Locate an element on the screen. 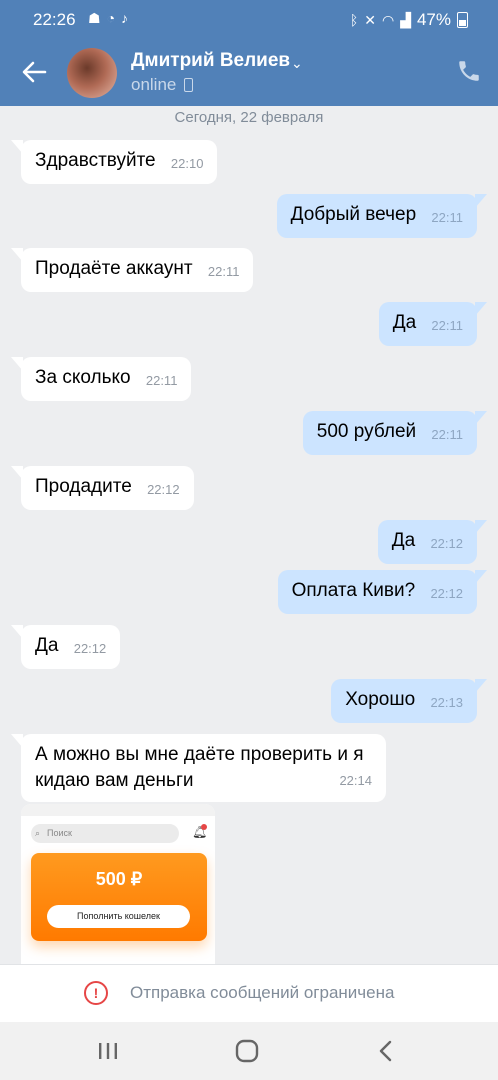 The width and height of the screenshot is (498, 1080). status-left-icons: ☗ ◔ ♪ is located at coordinates (108, 18).